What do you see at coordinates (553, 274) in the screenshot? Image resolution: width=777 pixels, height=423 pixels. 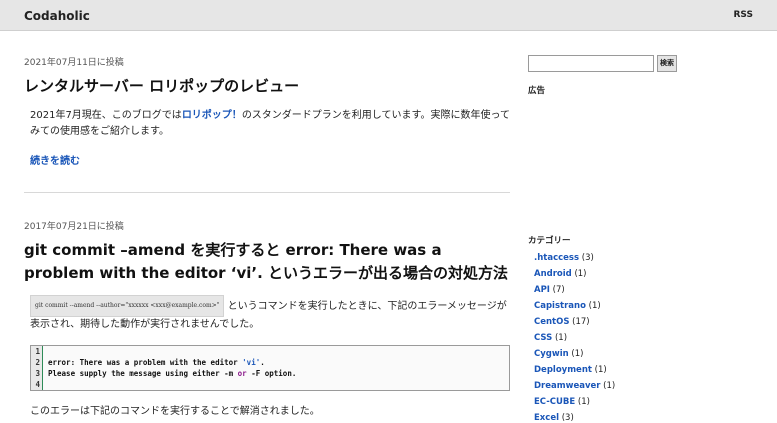 I see `category-link: Android` at bounding box center [553, 274].